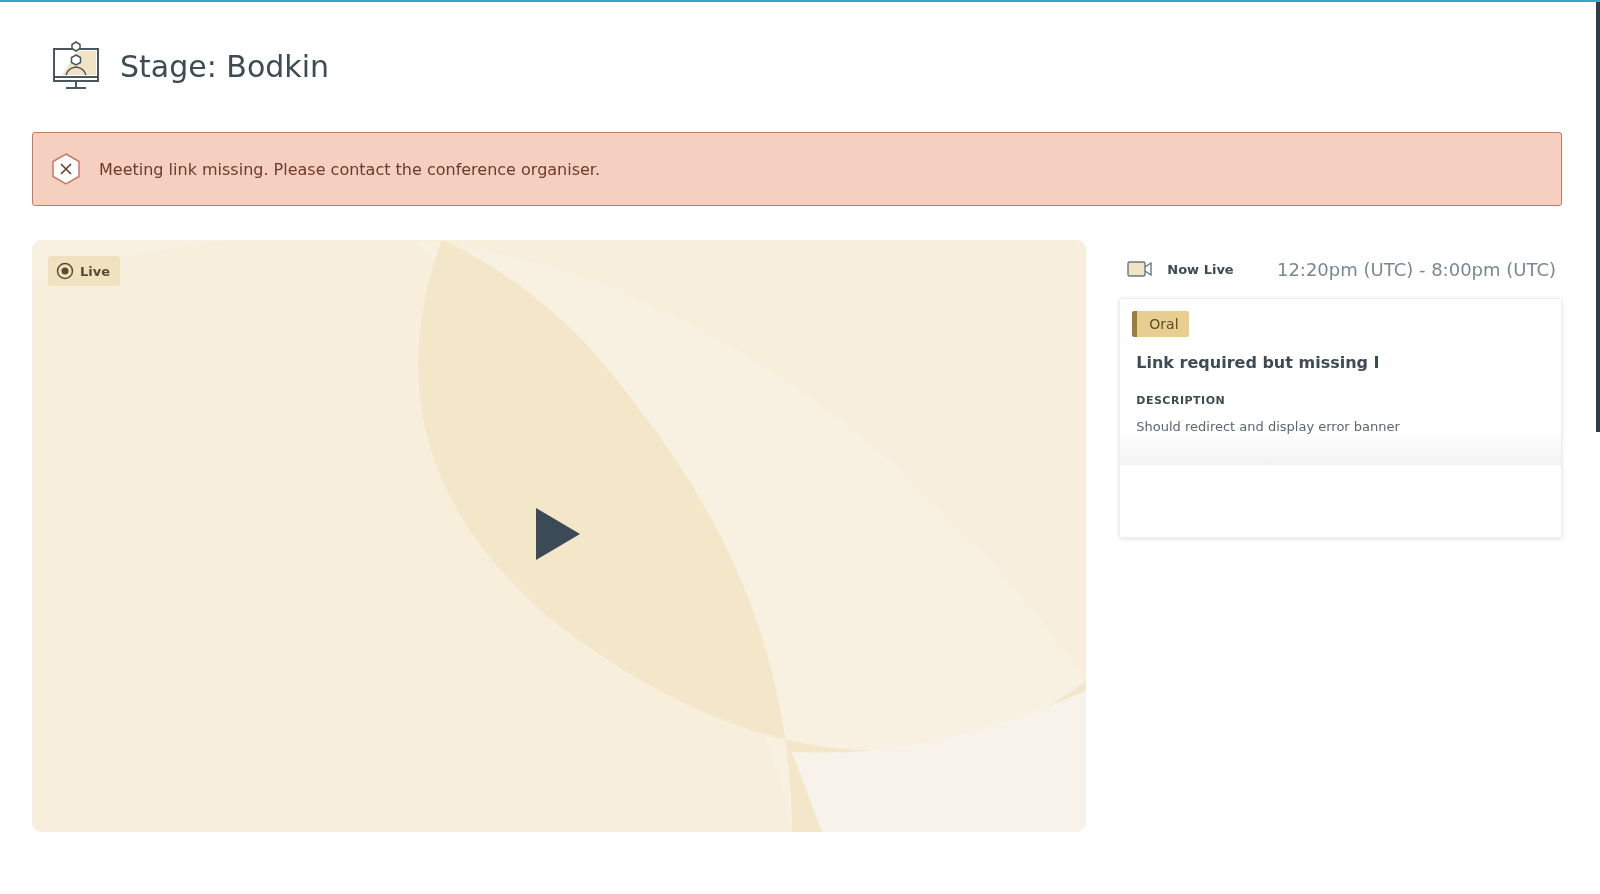  I want to click on video-camera-icon, so click(1140, 269).